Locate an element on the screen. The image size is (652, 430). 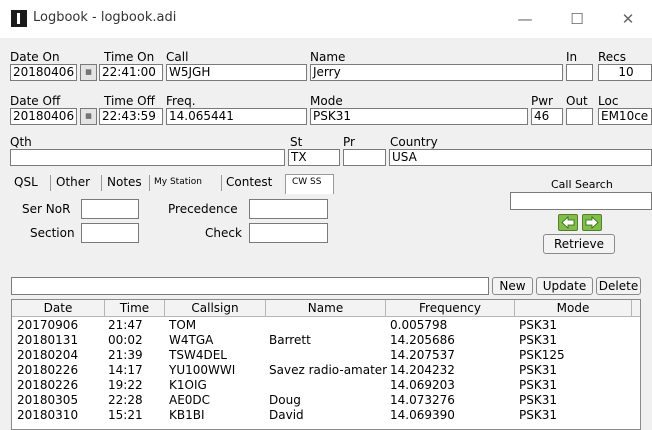
column-header-time: Time is located at coordinates (135, 308).